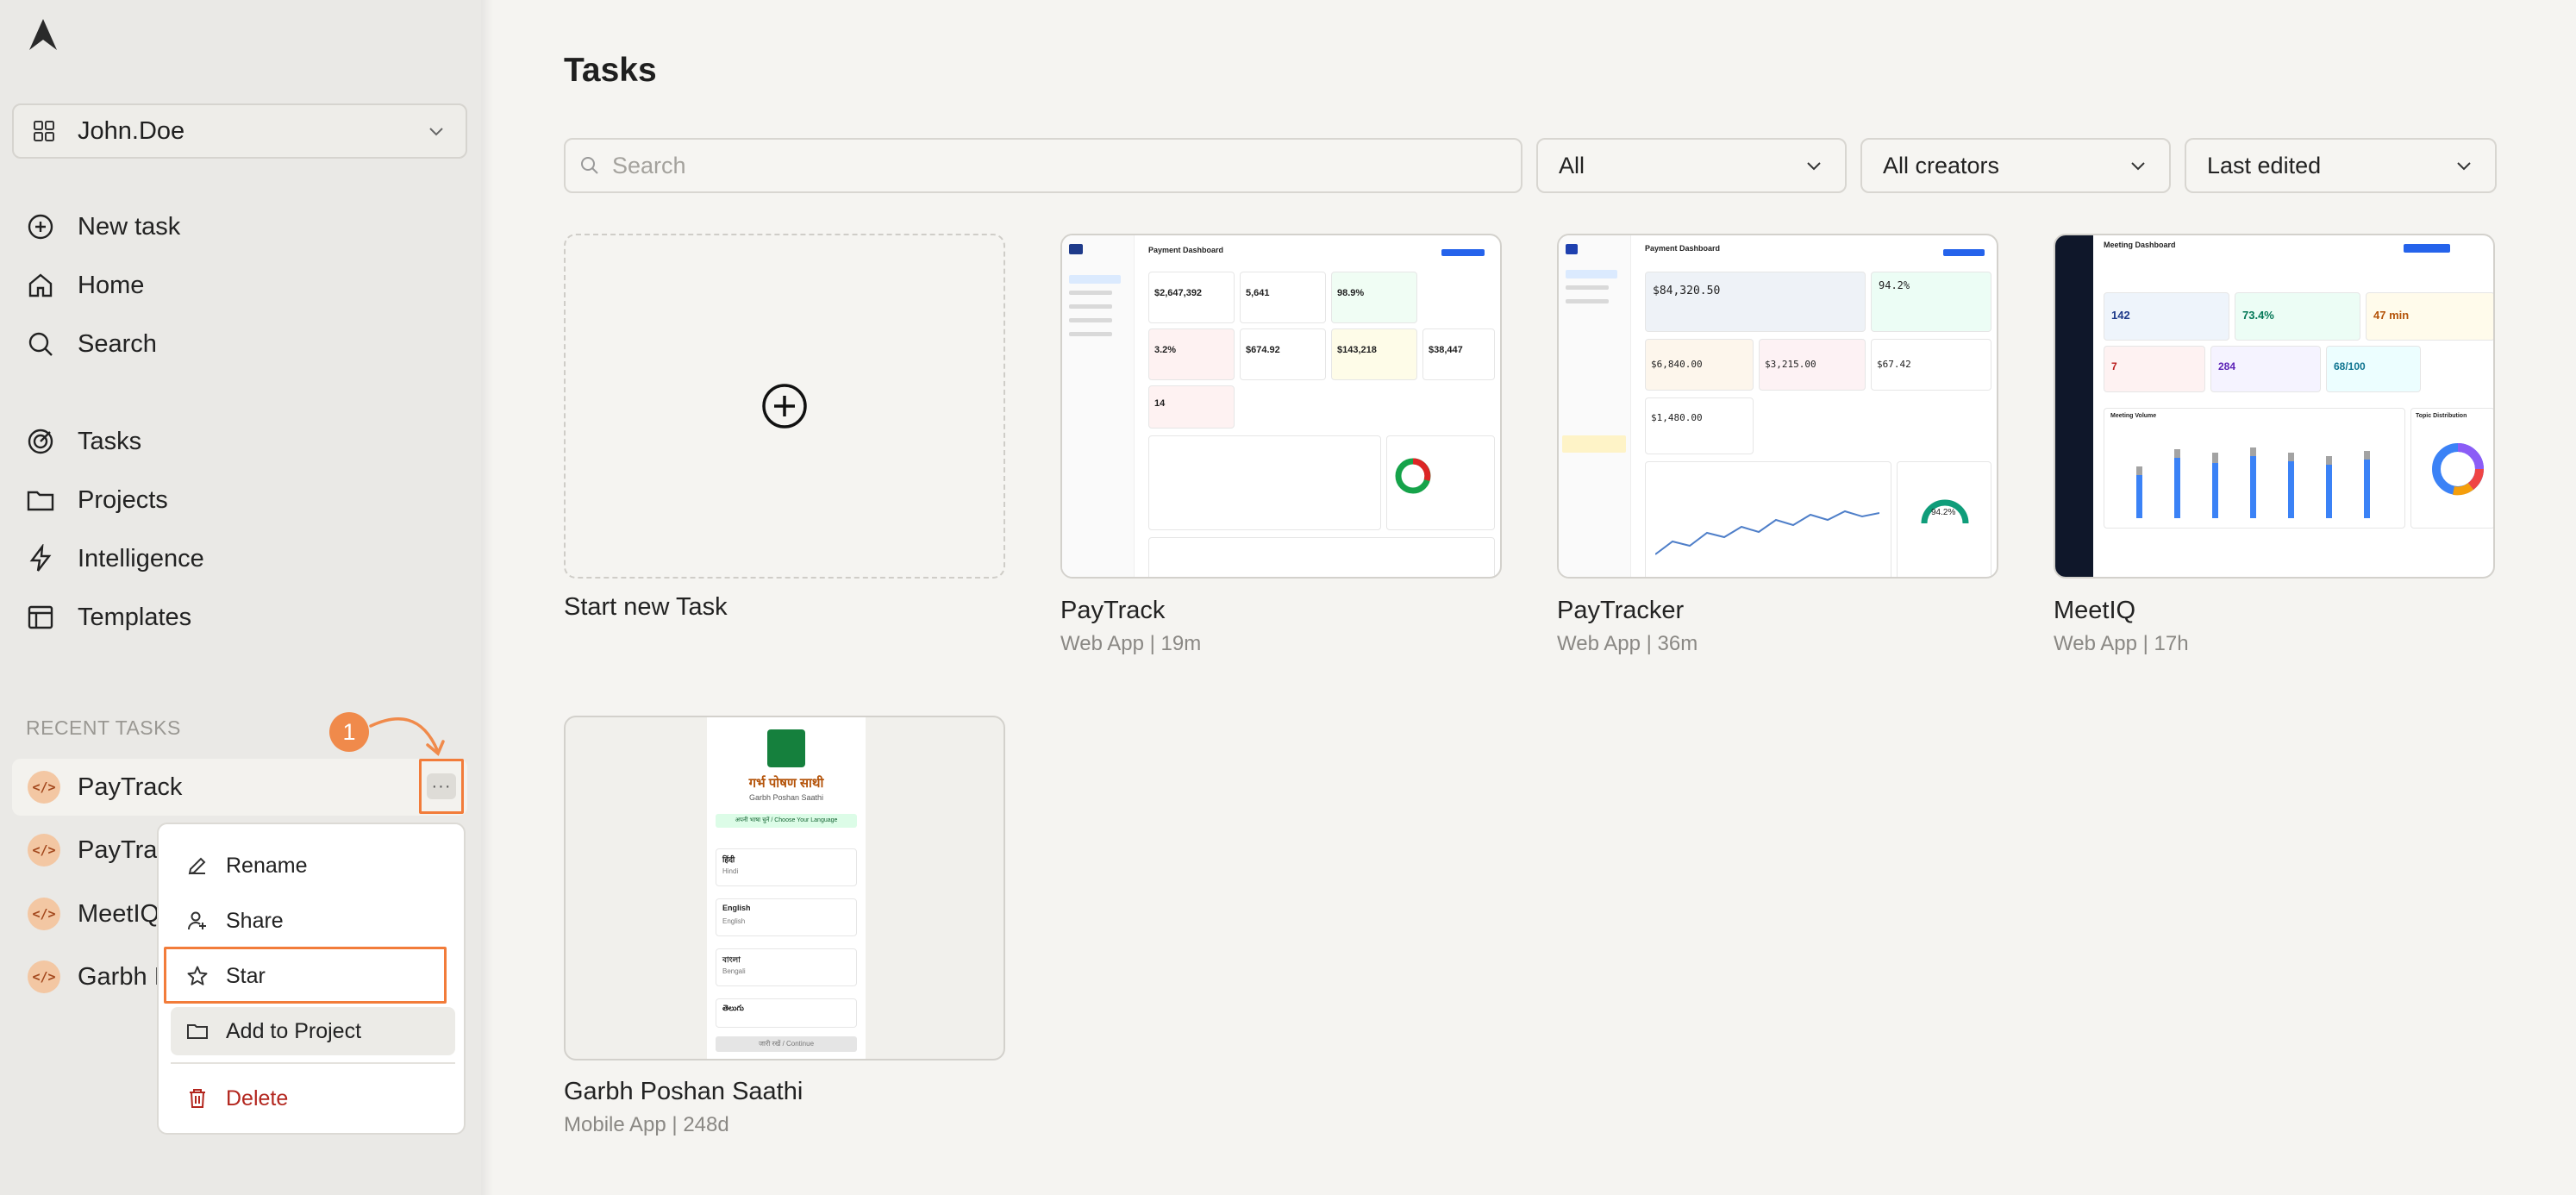  Describe the element at coordinates (241, 285) in the screenshot. I see `nav-home: Home` at that location.